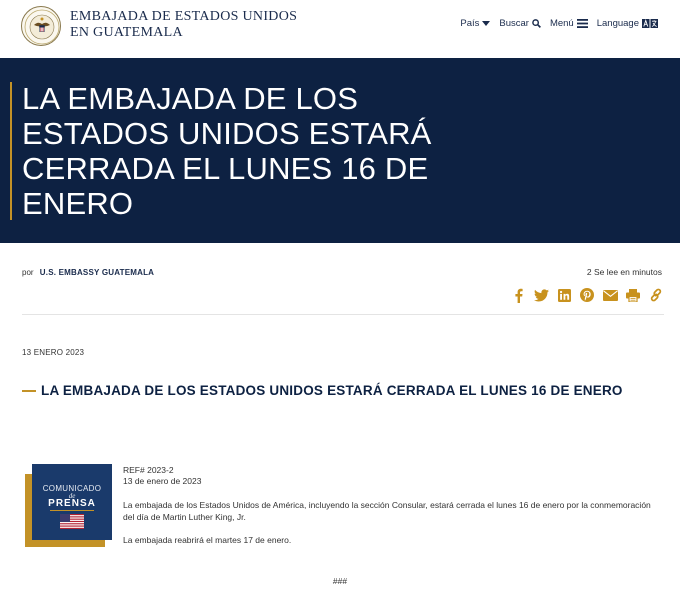 The image size is (680, 616). I want to click on us-flag-icon, so click(72, 521).